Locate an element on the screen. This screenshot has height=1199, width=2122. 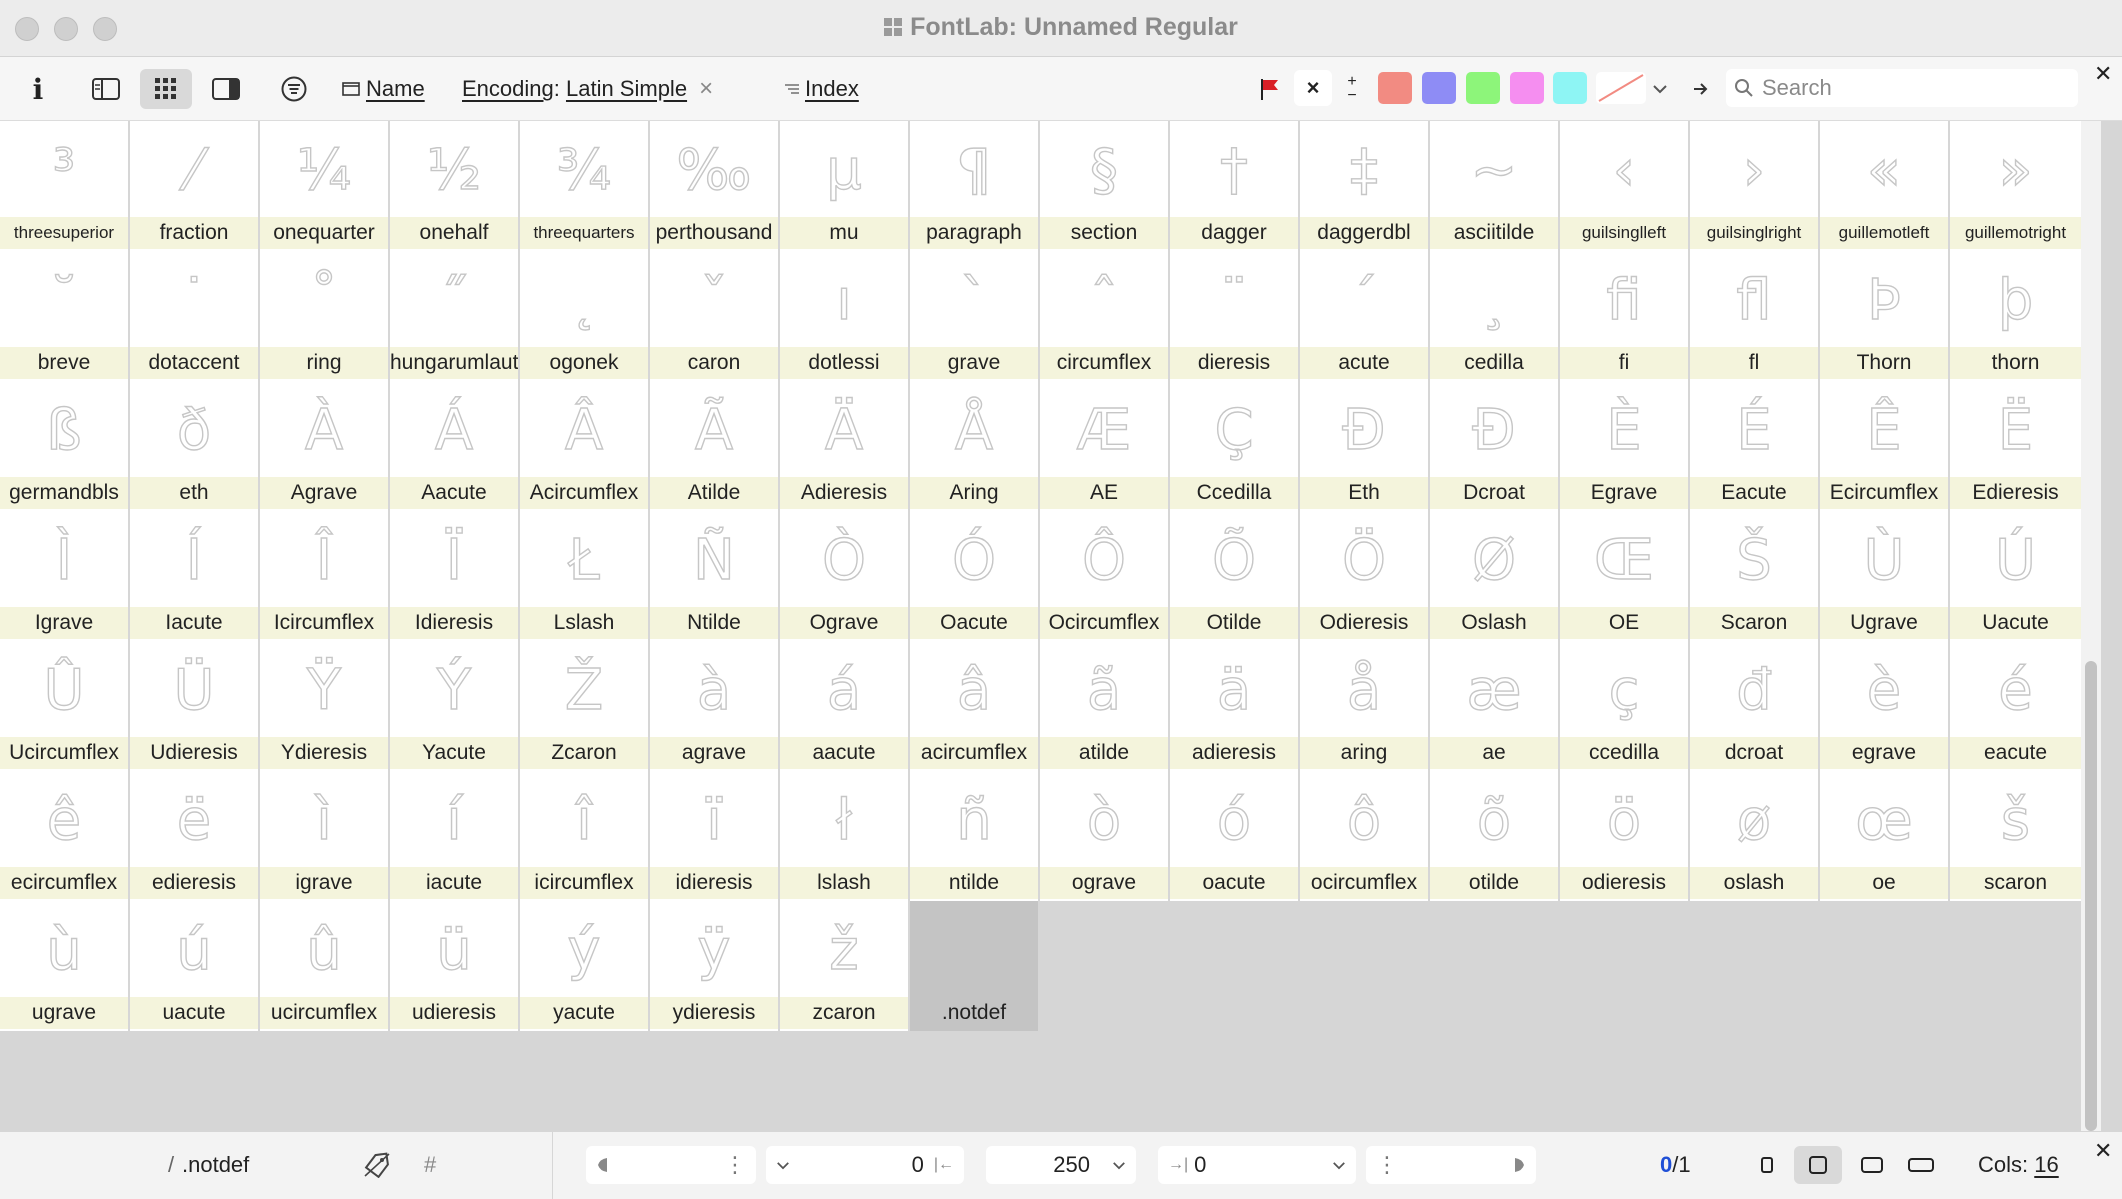
hash-icon: # is located at coordinates (430, 1165).